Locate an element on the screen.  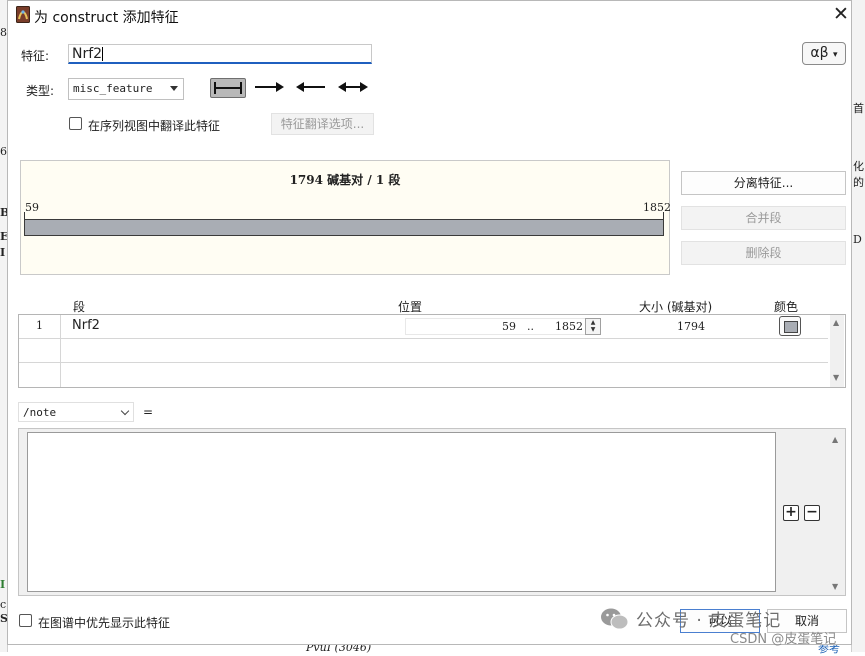
direction-both-button is located at coordinates (354, 88).